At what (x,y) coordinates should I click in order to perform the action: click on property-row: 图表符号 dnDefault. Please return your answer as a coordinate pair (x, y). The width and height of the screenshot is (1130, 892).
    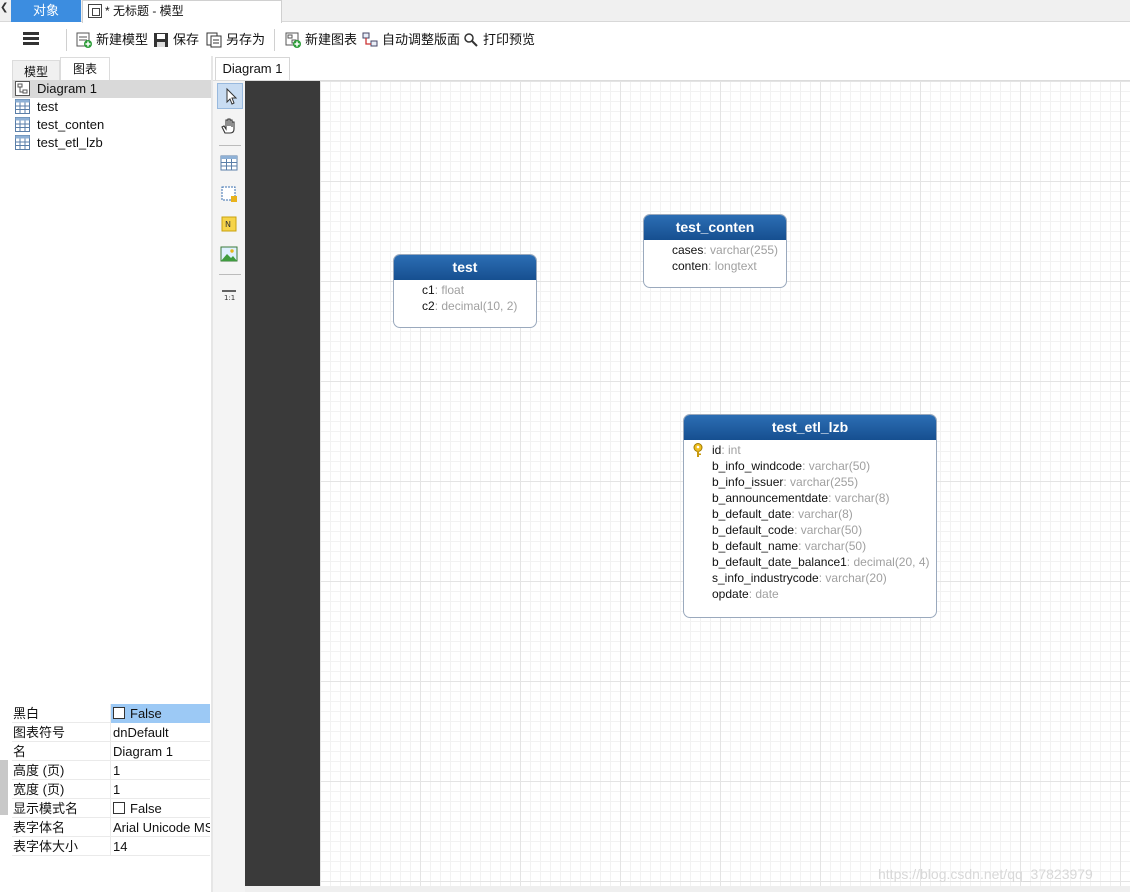
    Looking at the image, I should click on (111, 732).